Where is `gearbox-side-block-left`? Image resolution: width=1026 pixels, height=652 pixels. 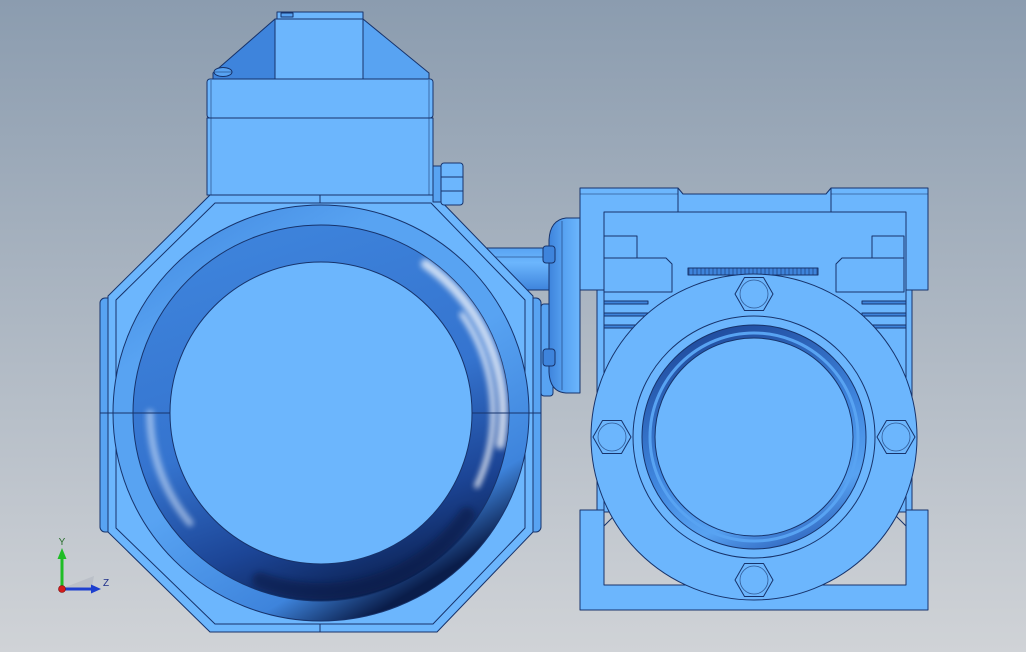 gearbox-side-block-left is located at coordinates (638, 275).